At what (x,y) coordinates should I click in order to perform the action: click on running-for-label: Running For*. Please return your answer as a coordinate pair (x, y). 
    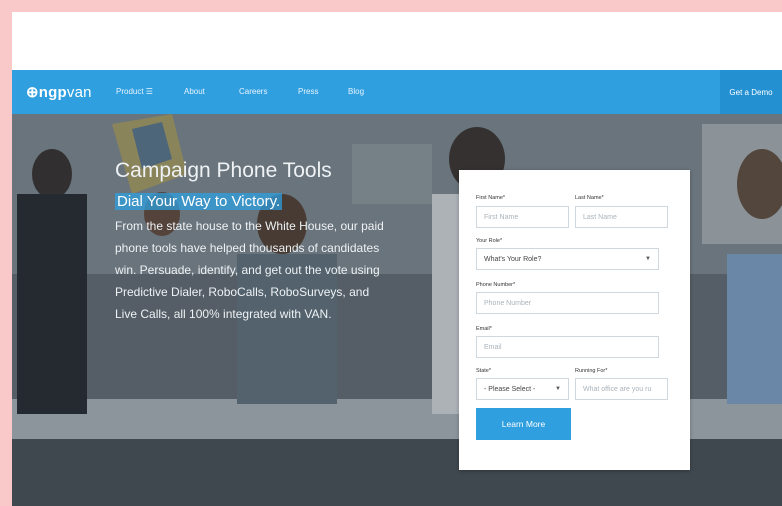
    Looking at the image, I should click on (591, 371).